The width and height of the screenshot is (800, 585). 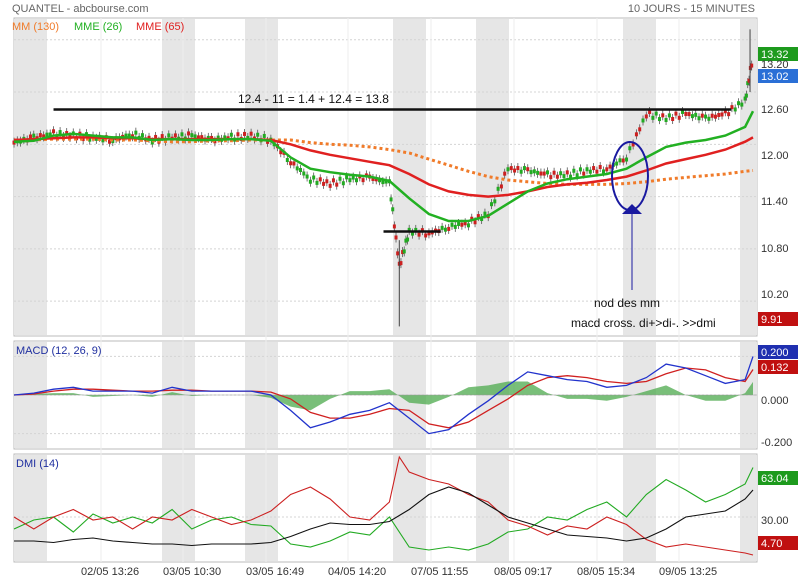 I want to click on x-label-6: 08/05 09:17, so click(x=523, y=572).